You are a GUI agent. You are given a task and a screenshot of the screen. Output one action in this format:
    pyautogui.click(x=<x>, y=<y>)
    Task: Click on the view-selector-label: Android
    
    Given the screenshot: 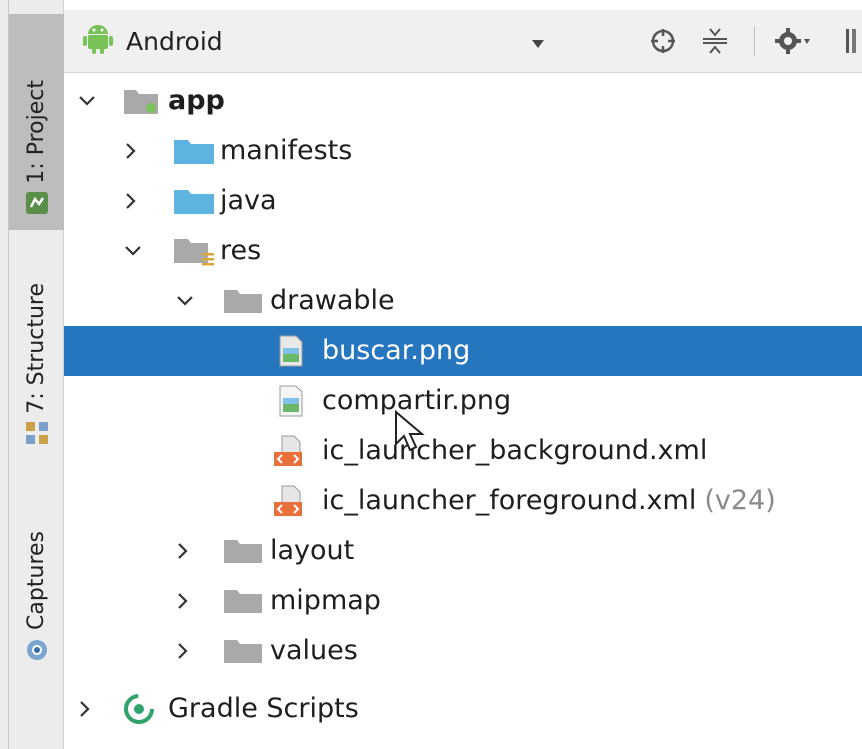 What is the action you would take?
    pyautogui.click(x=174, y=41)
    